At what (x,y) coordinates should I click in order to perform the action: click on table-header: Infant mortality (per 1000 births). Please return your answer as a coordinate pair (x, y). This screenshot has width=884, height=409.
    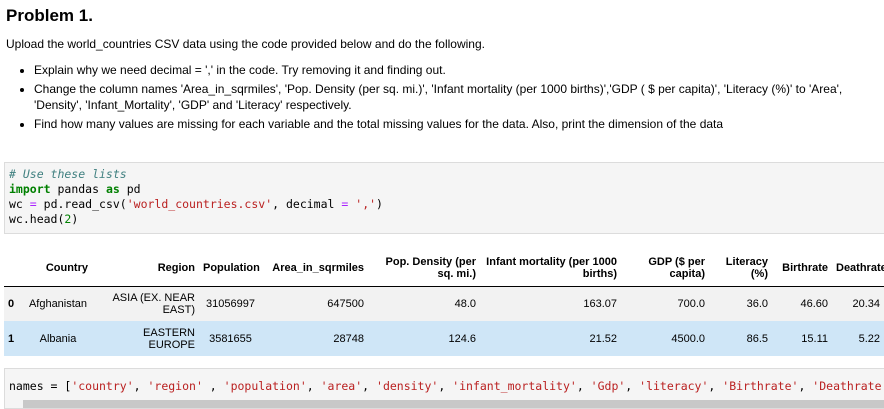
    Looking at the image, I should click on (551, 267).